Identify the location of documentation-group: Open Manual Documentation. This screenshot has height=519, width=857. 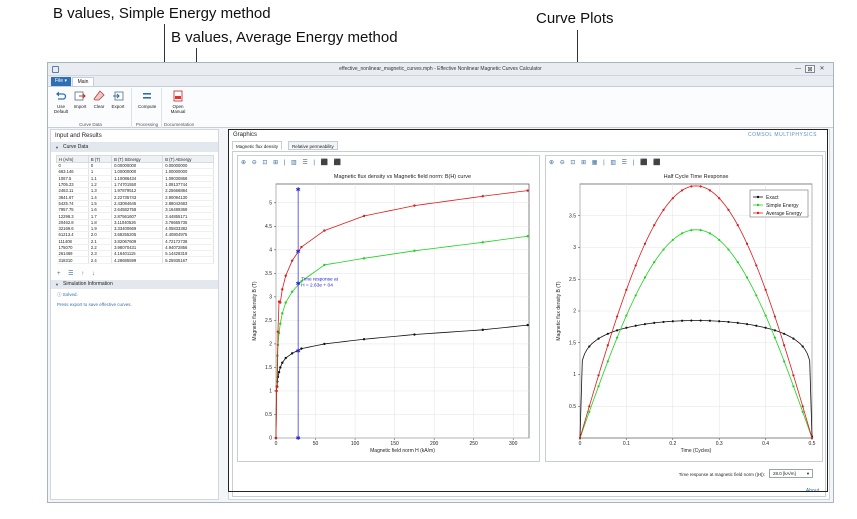
(179, 108).